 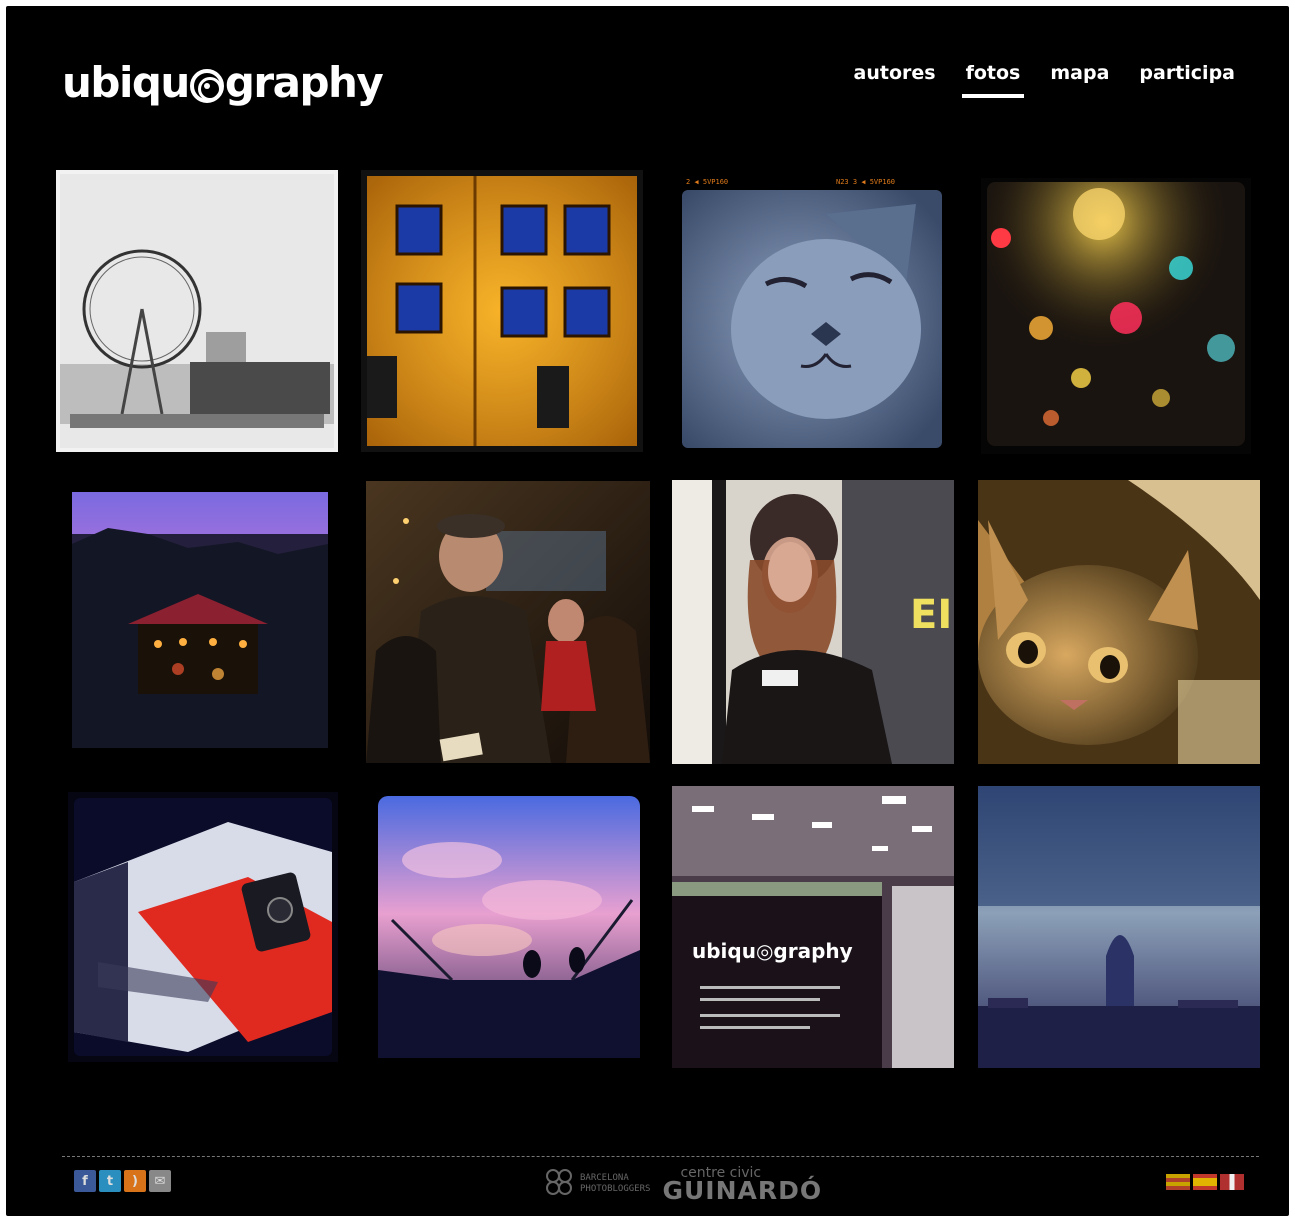 What do you see at coordinates (660, 1156) in the screenshot?
I see `footer-divider` at bounding box center [660, 1156].